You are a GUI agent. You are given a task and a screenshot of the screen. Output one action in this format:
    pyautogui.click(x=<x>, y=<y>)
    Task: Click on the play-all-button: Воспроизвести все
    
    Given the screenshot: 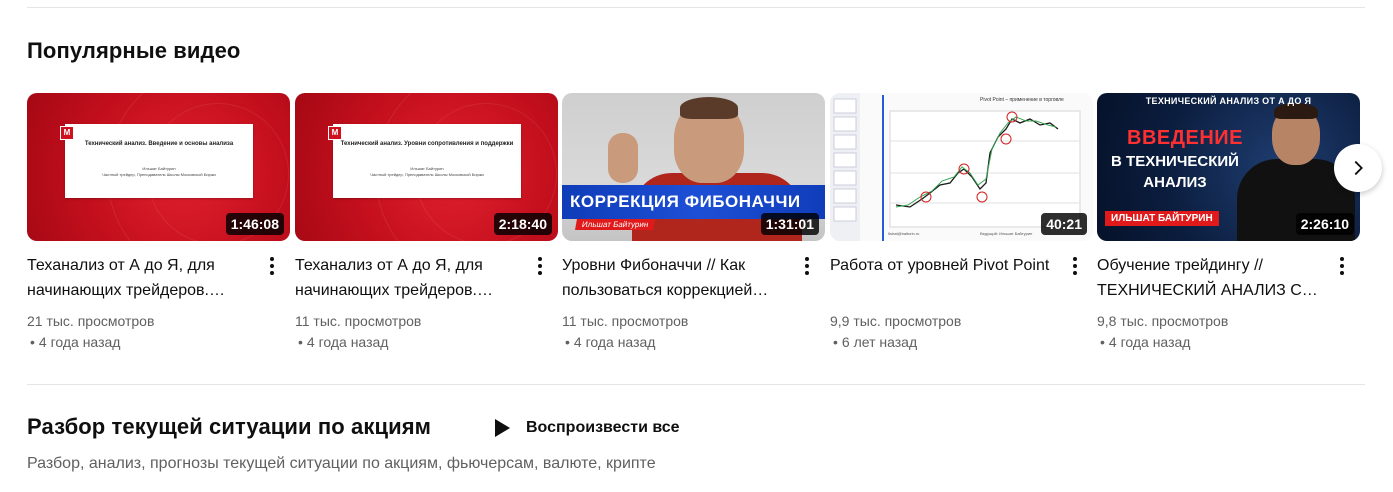 What is the action you would take?
    pyautogui.click(x=586, y=428)
    